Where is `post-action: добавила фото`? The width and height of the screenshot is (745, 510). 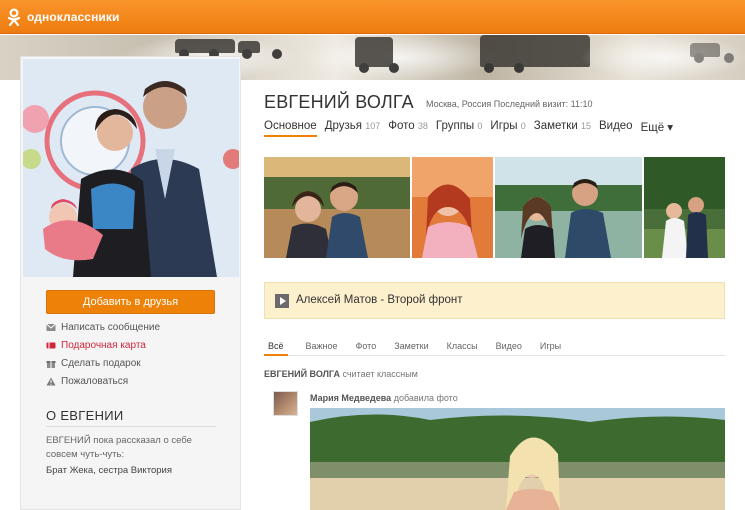
post-action: добавила фото is located at coordinates (425, 398).